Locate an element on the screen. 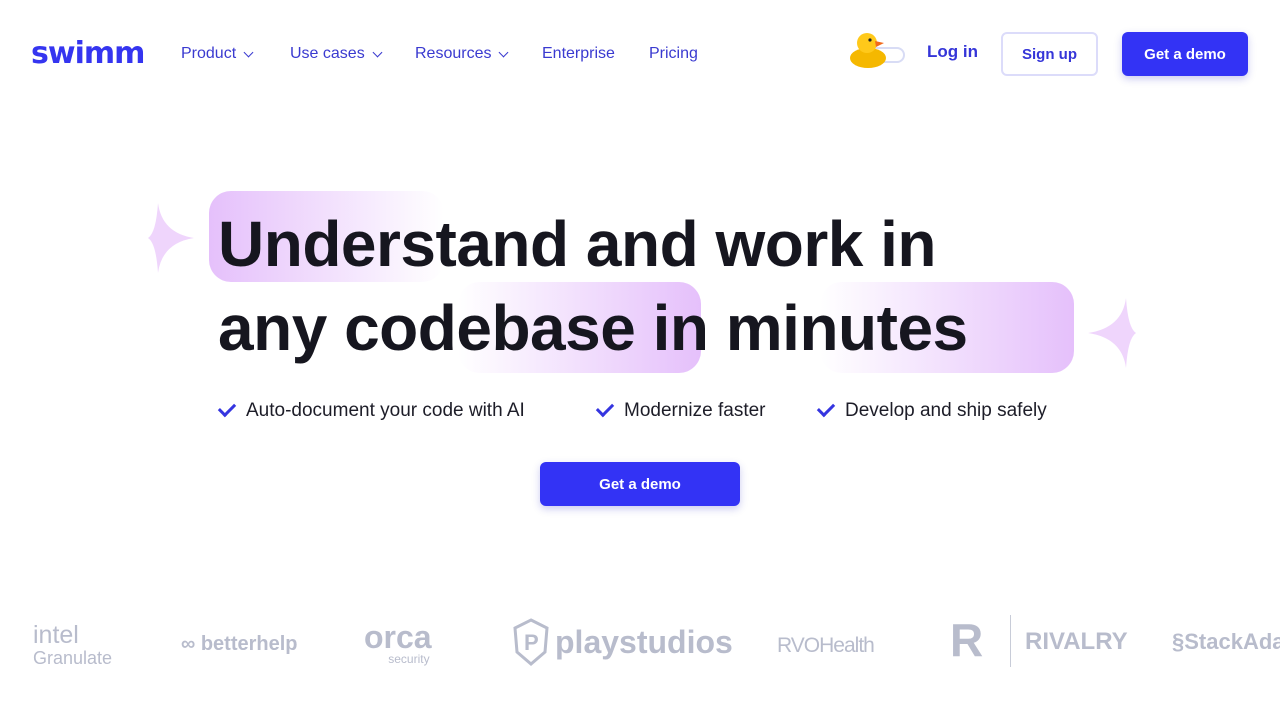 The height and width of the screenshot is (720, 1280). get-demo-hero-button: Get a demo is located at coordinates (640, 484).